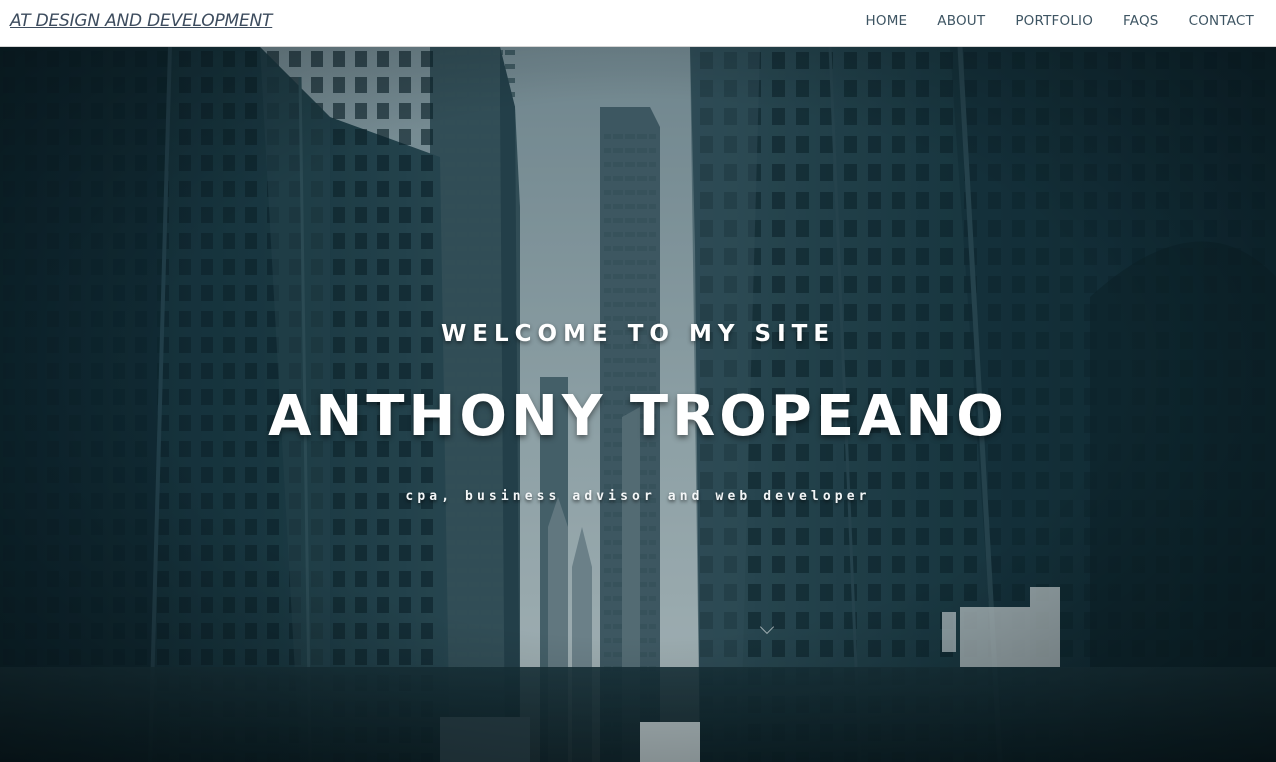  What do you see at coordinates (767, 627) in the screenshot?
I see `chevron-down-icon` at bounding box center [767, 627].